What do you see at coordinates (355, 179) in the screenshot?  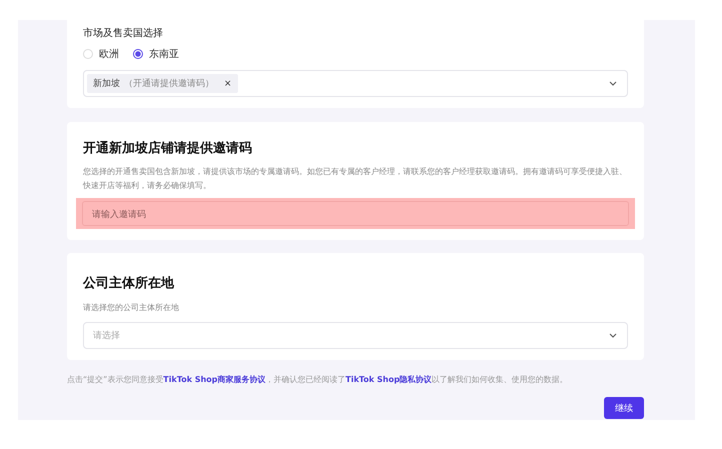 I see `section-description: 您选择的开通售卖国包含新加坡，请提供该市场的专属邀请码。如您已有专属的客户经理，请联系您的客户经理获取邀请码。拥有邀请码可享受便捷入驻、快速开店等福利，请务必确保填写。` at bounding box center [355, 179].